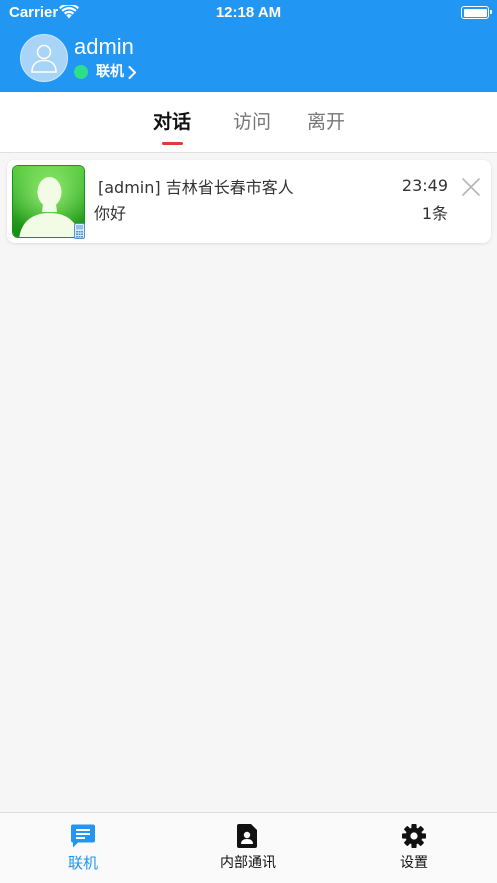 This screenshot has height=883, width=497. I want to click on online-status-dot, so click(81, 72).